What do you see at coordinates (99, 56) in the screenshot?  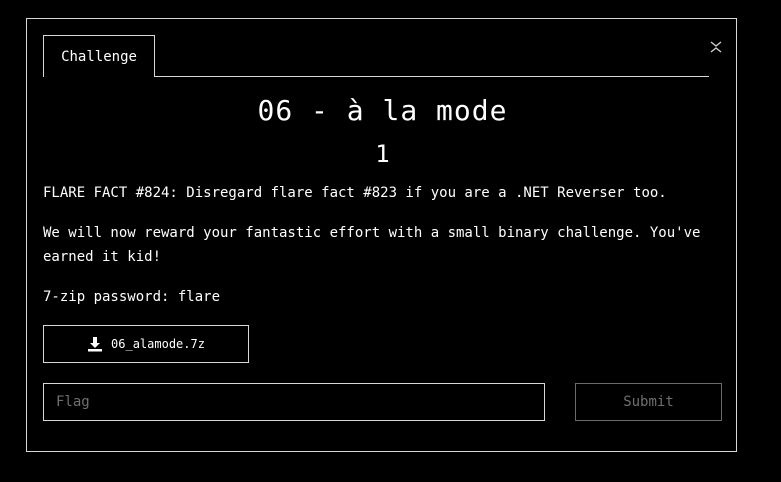 I see `tab-challenge: Challenge` at bounding box center [99, 56].